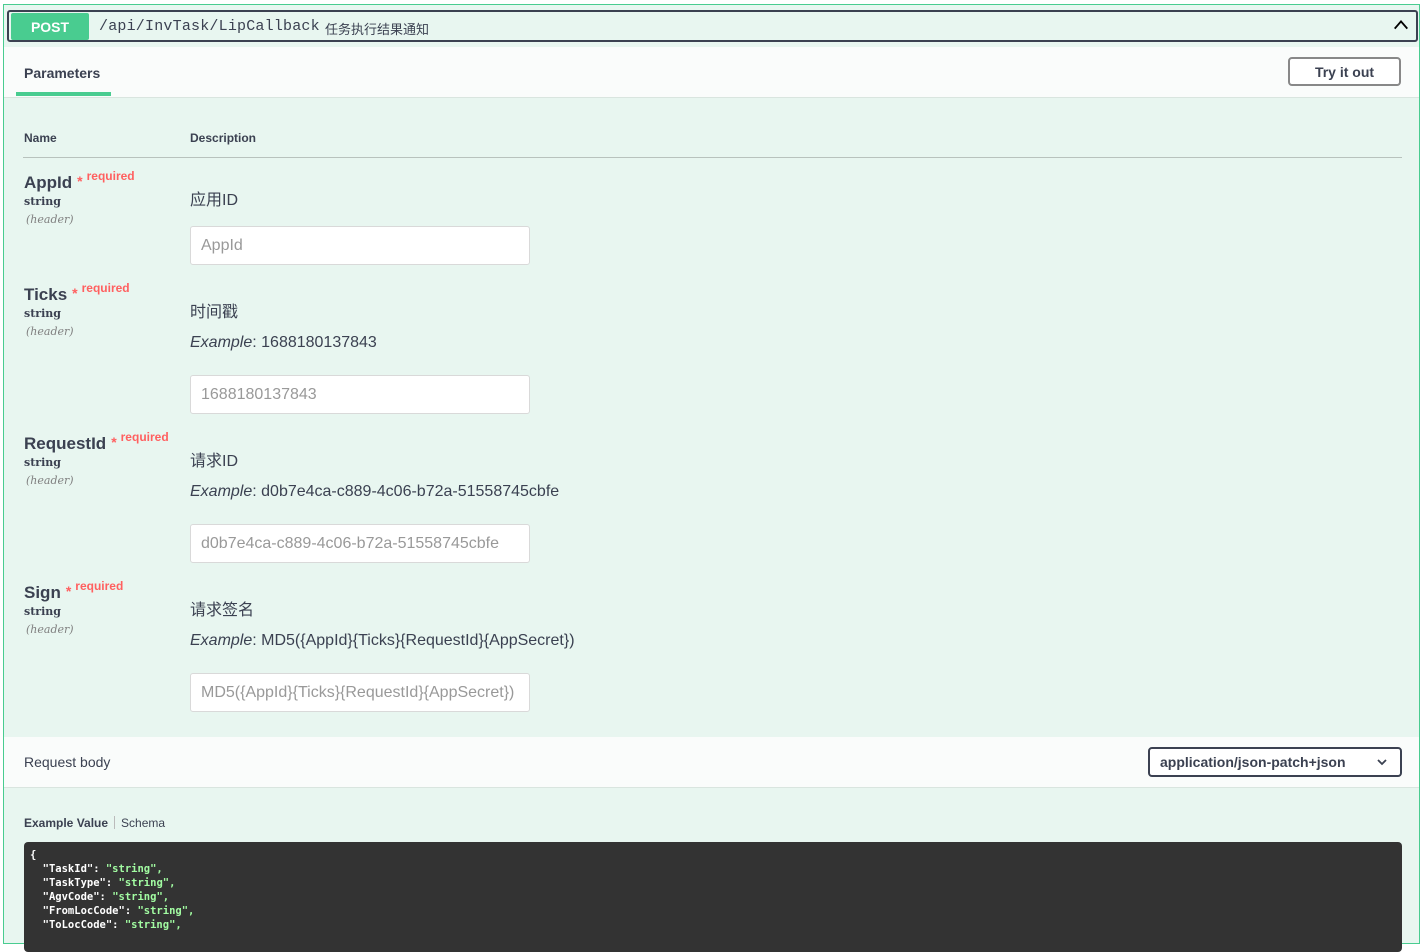 This screenshot has width=1423, height=952. I want to click on param-name-sign: Sign * required, so click(73, 591).